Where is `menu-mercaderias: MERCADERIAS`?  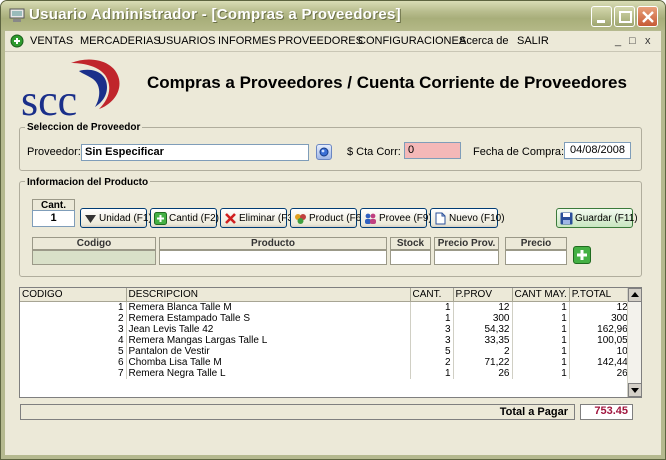
menu-mercaderias: MERCADERIAS is located at coordinates (120, 41).